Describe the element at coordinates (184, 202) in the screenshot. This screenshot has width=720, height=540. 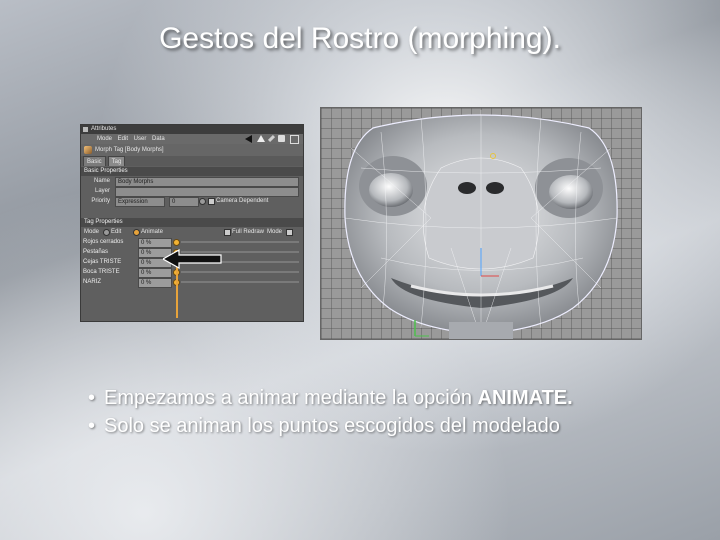
I see `priority-number: 0` at that location.